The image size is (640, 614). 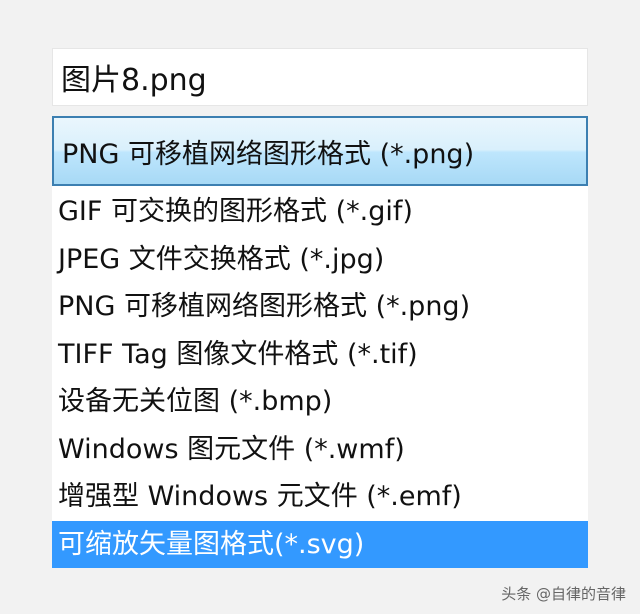 I want to click on option-png: PNG 可移植网络图形格式 (*.png), so click(x=320, y=307).